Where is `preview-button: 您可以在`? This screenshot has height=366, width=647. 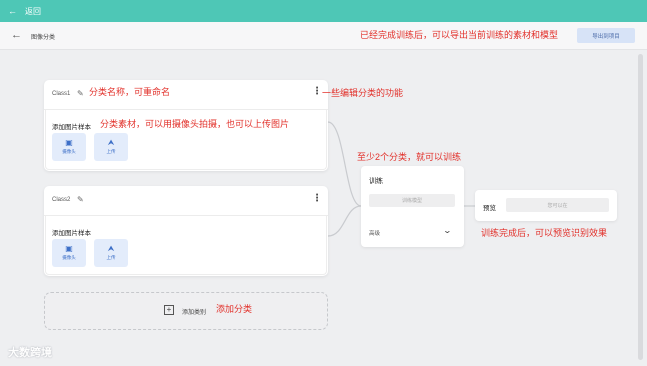 preview-button: 您可以在 is located at coordinates (557, 205).